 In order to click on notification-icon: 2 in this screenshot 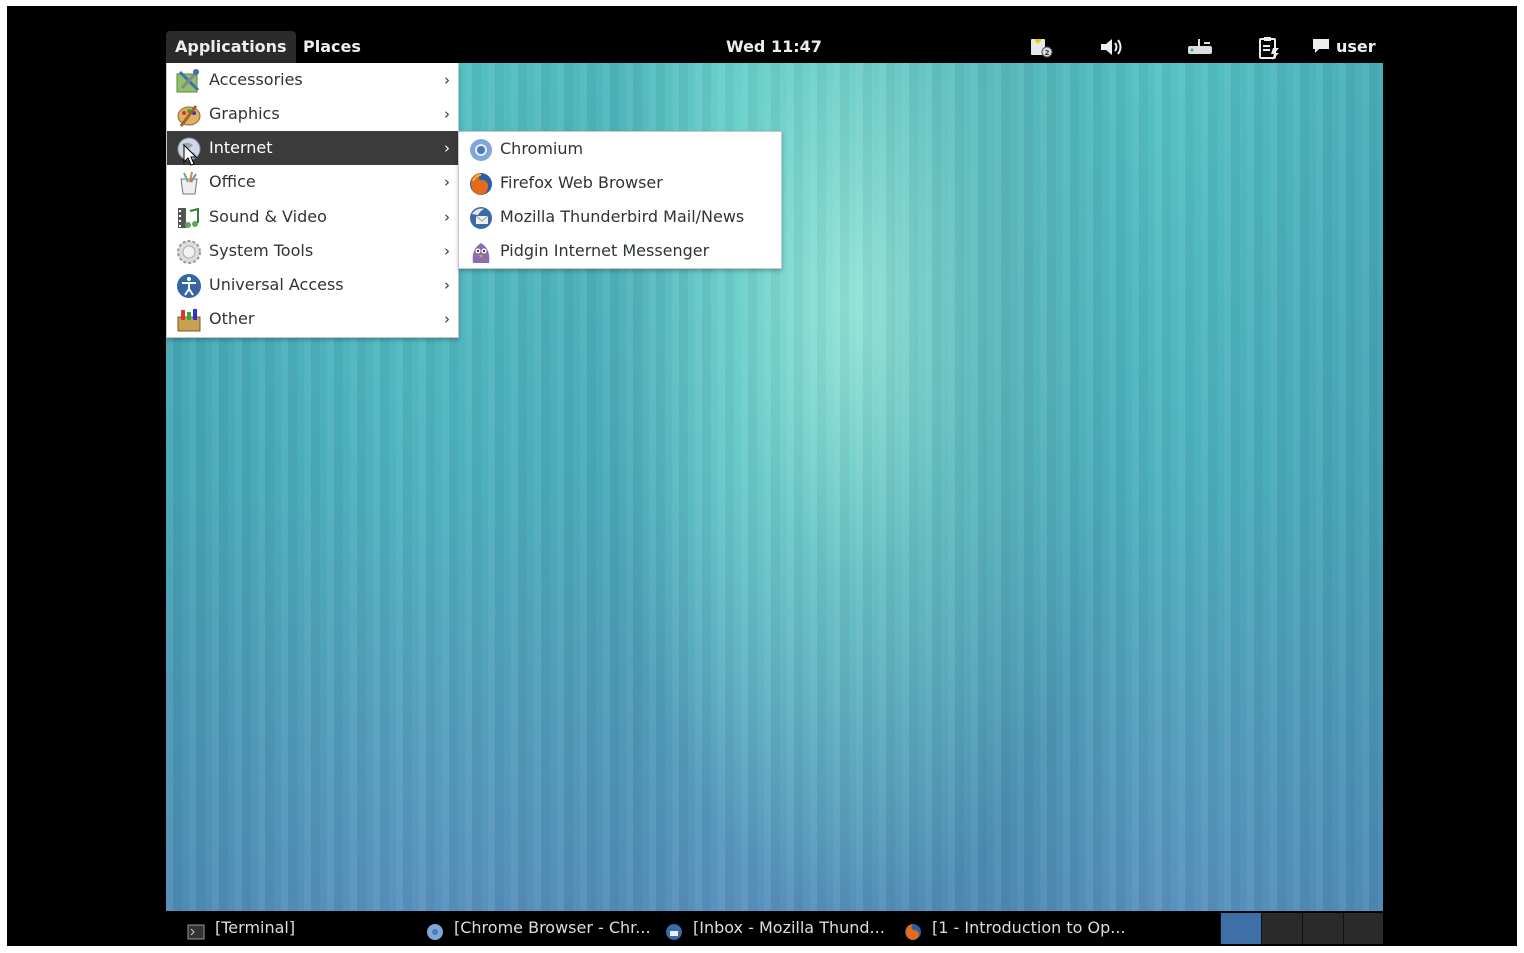, I will do `click(1041, 47)`.